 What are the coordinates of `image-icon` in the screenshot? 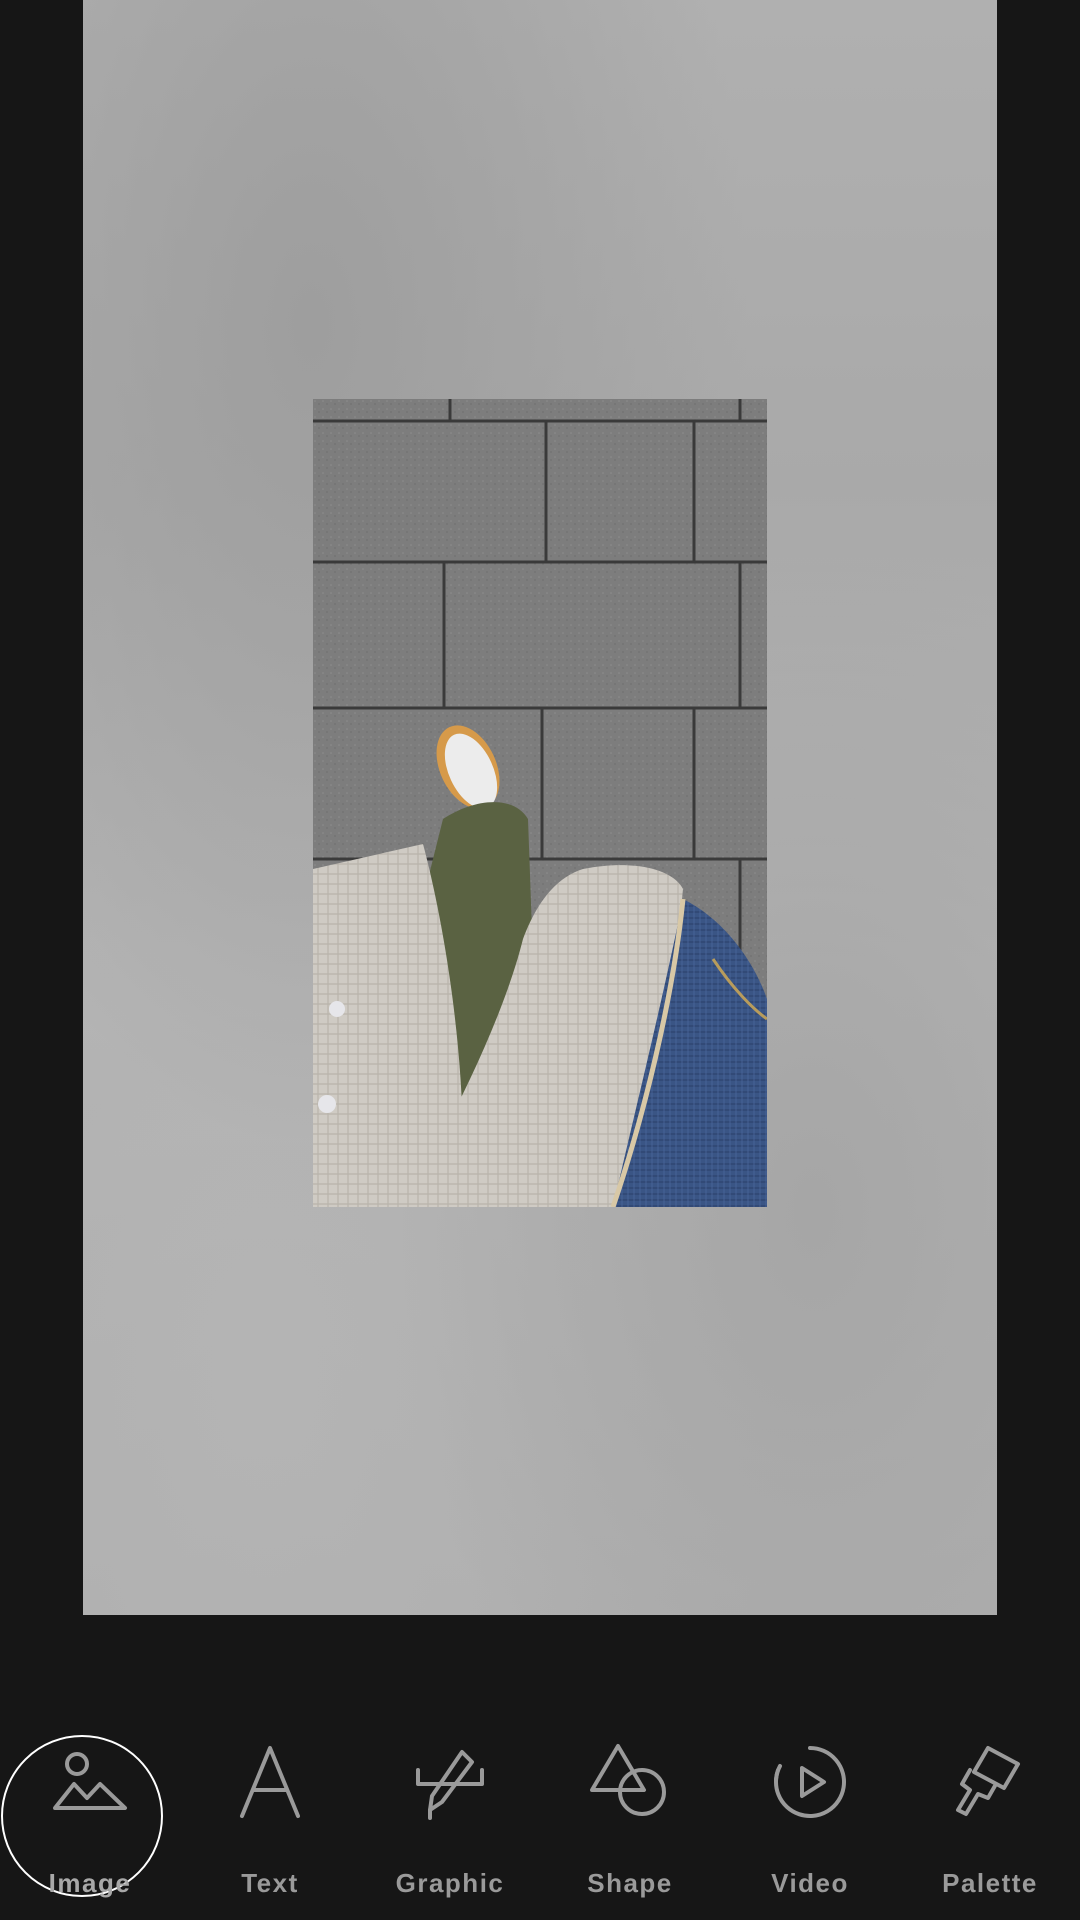 It's located at (90, 1782).